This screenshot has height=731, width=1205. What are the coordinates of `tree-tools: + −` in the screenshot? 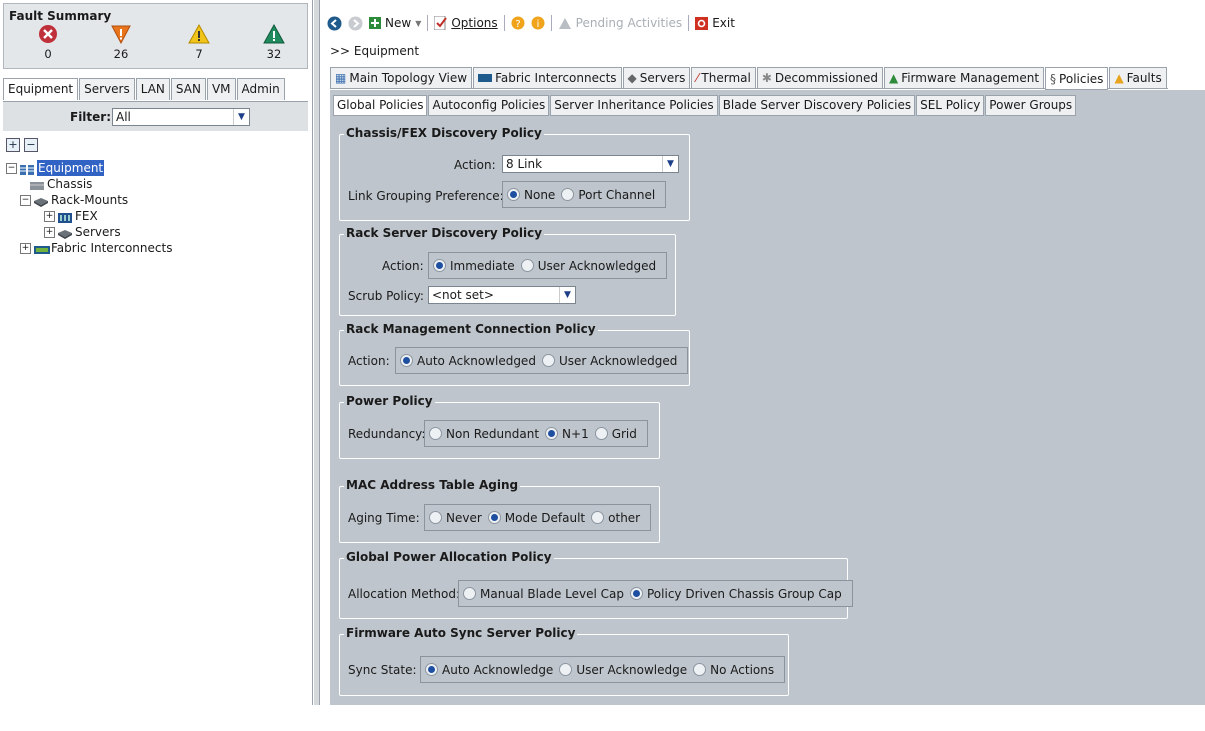 It's located at (22, 145).